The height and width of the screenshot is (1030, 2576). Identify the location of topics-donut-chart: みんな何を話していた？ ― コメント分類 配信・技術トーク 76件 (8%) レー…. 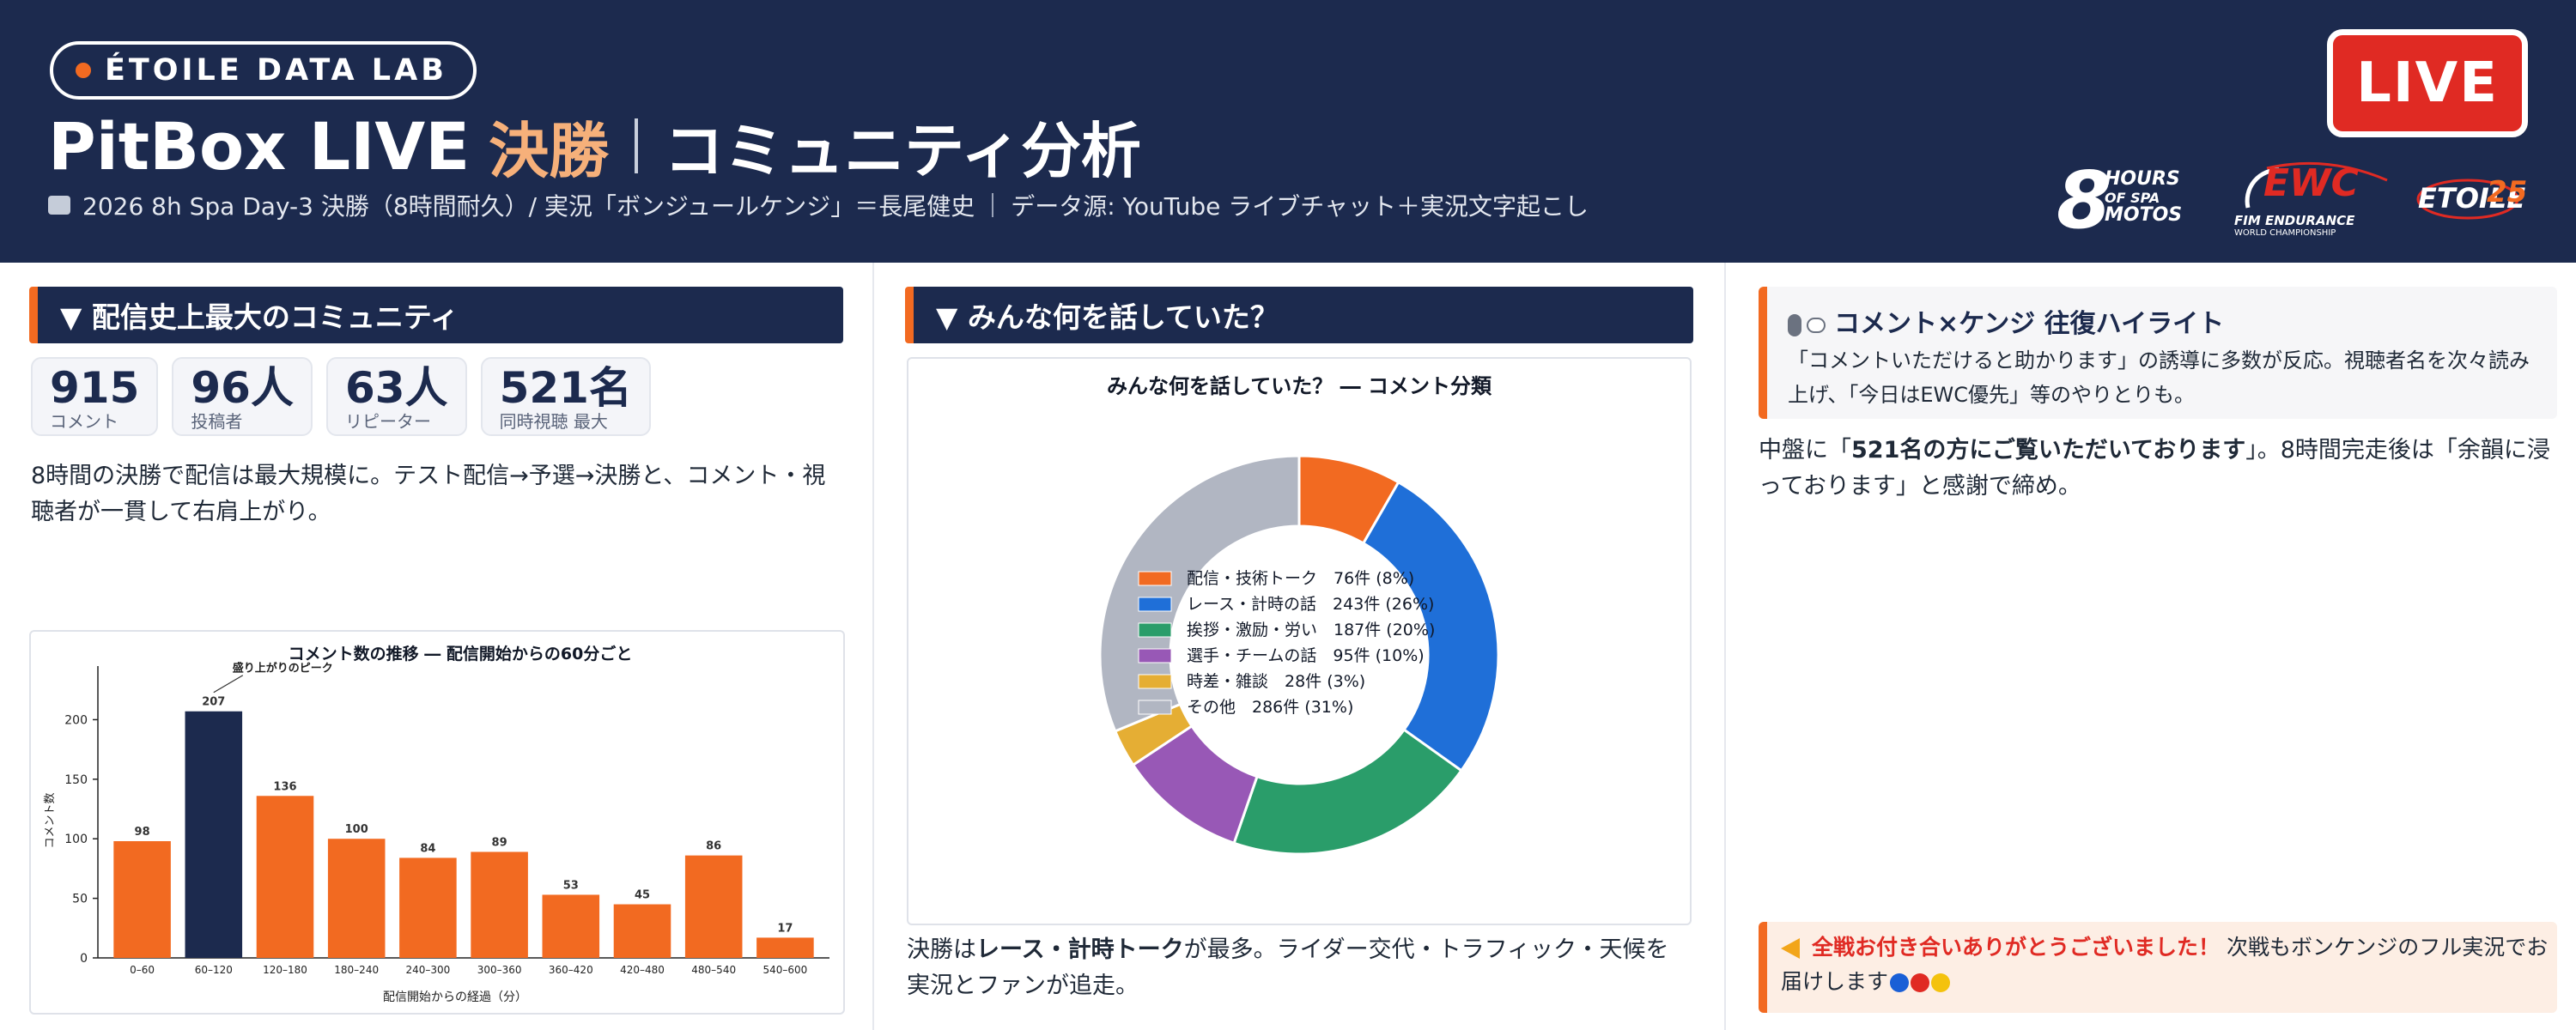
(1299, 615).